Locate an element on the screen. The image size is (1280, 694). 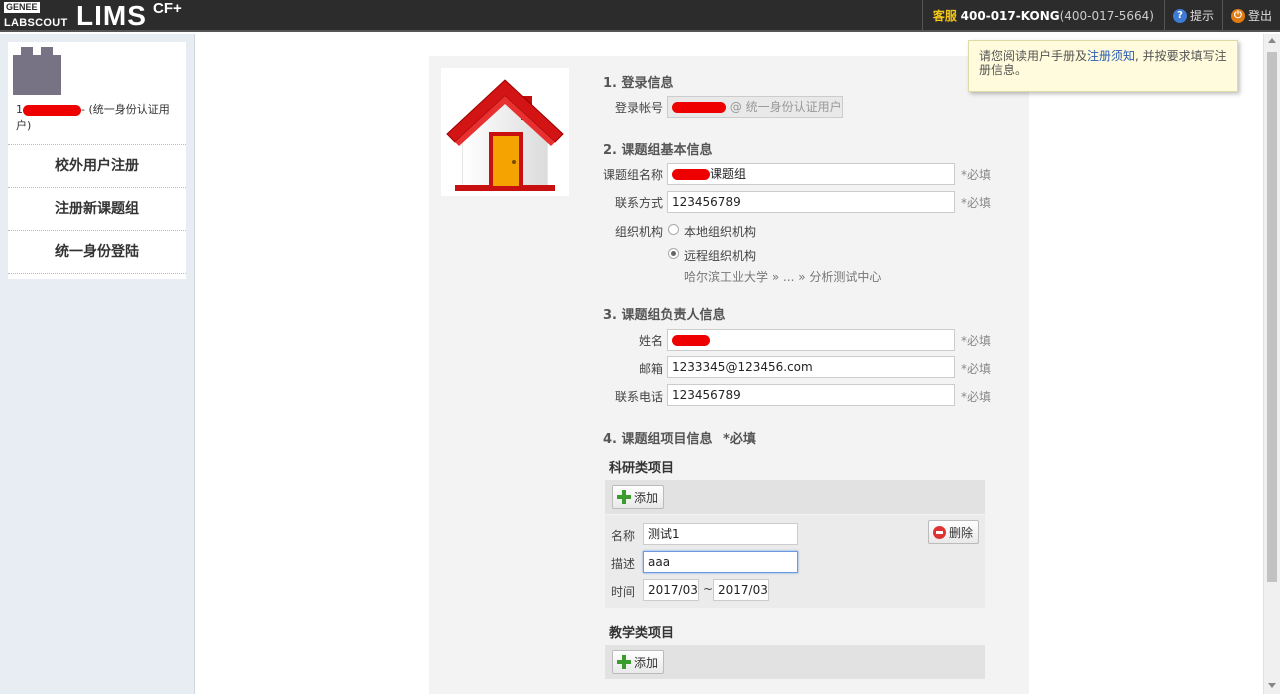
research-project-item: 名称 测试1 删除 描述 aaa 时间 2017/03 ~ 2017/03 is located at coordinates (795, 561).